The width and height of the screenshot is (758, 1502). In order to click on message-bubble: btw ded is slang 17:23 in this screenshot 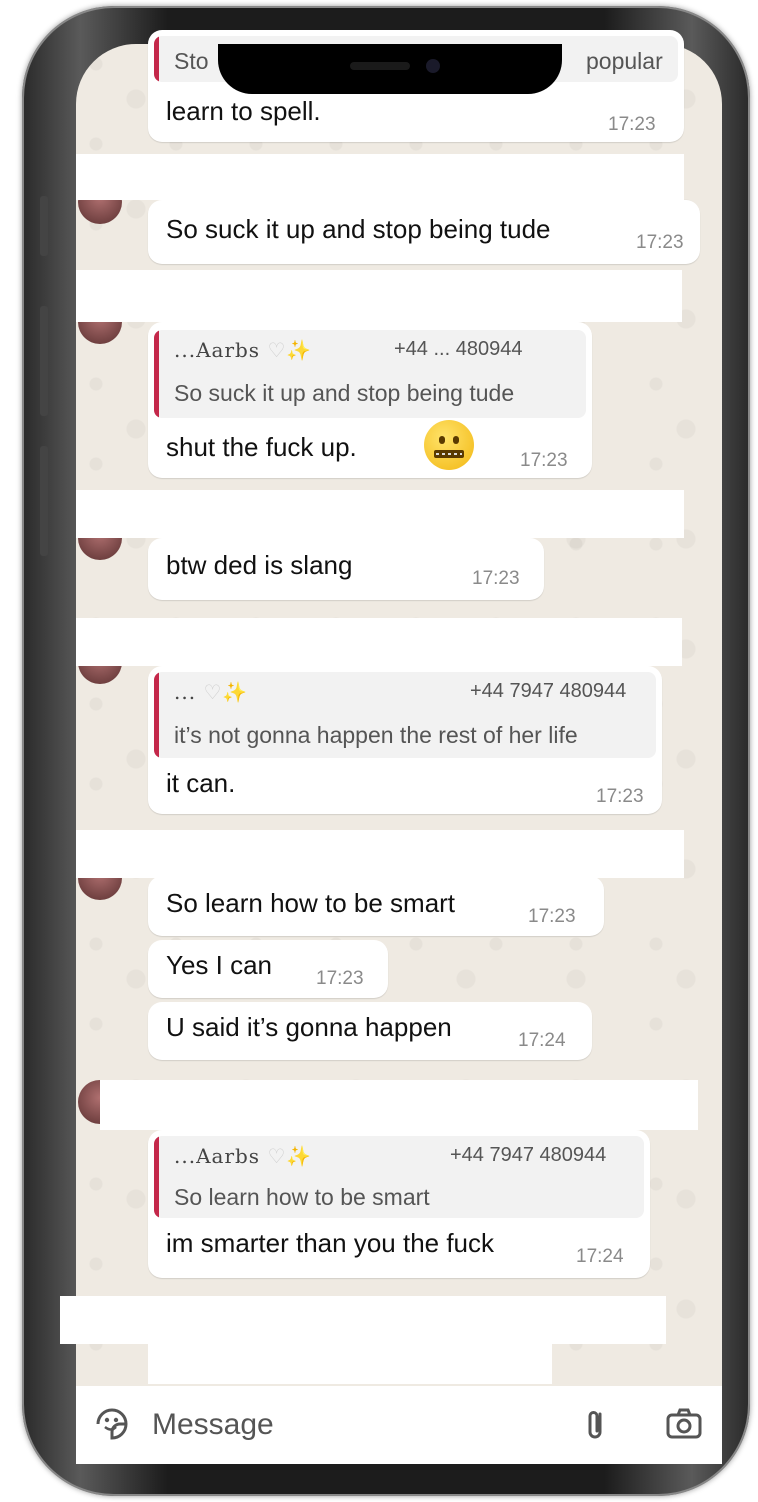, I will do `click(346, 569)`.